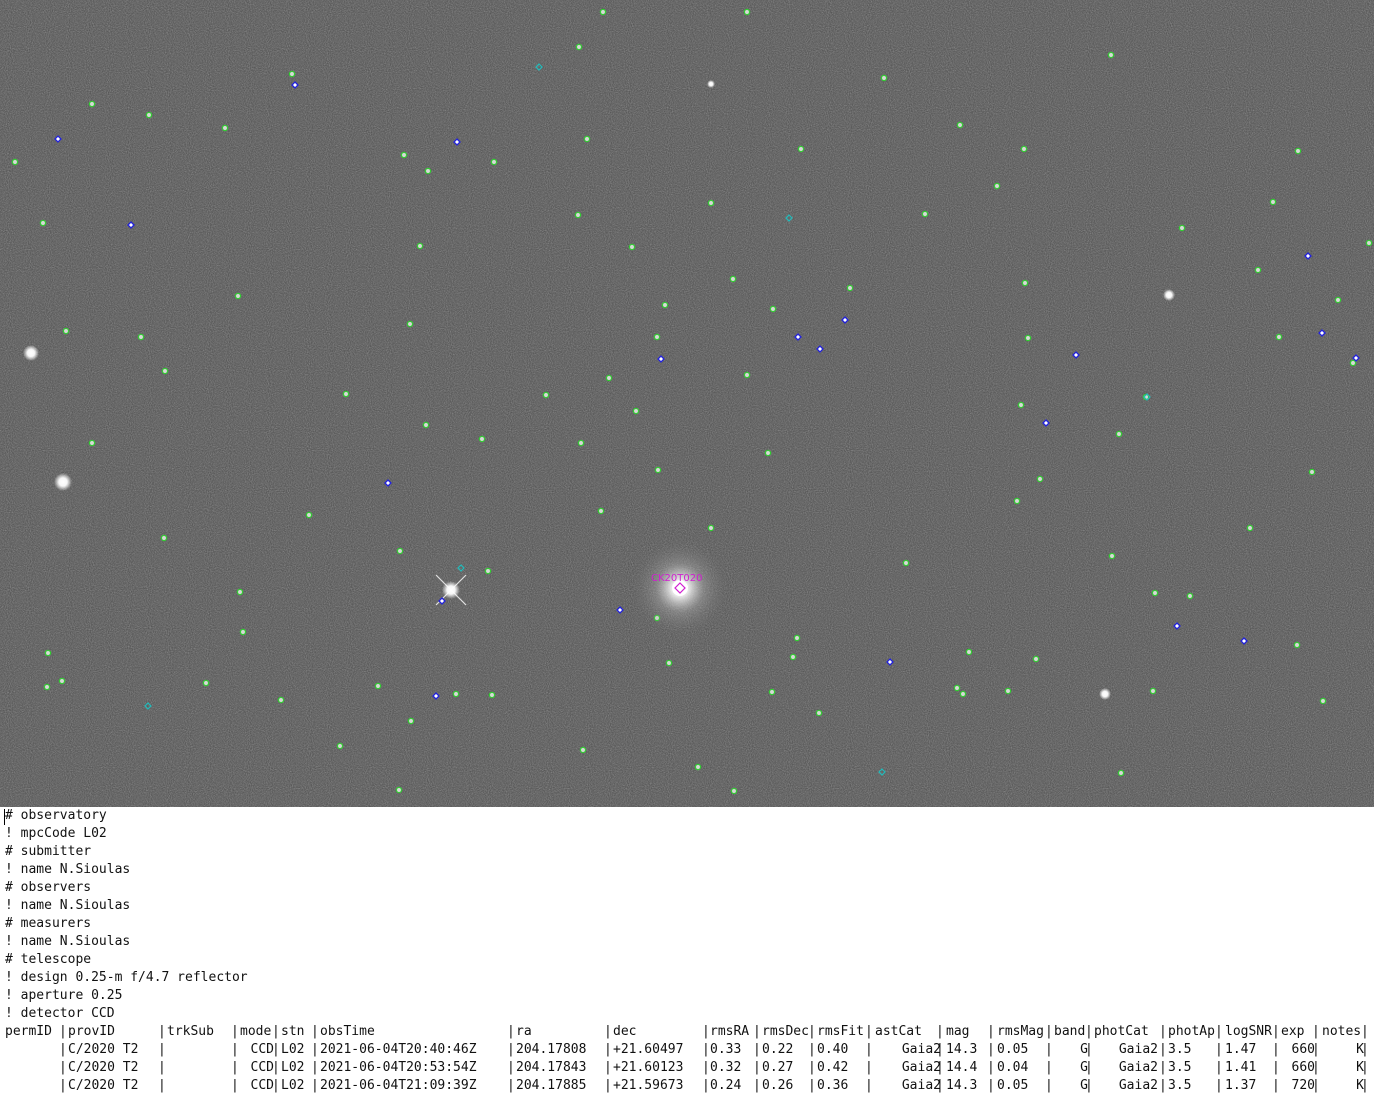  Describe the element at coordinates (726, 1067) in the screenshot. I see `table-cell-rmsRA: 0.32` at that location.